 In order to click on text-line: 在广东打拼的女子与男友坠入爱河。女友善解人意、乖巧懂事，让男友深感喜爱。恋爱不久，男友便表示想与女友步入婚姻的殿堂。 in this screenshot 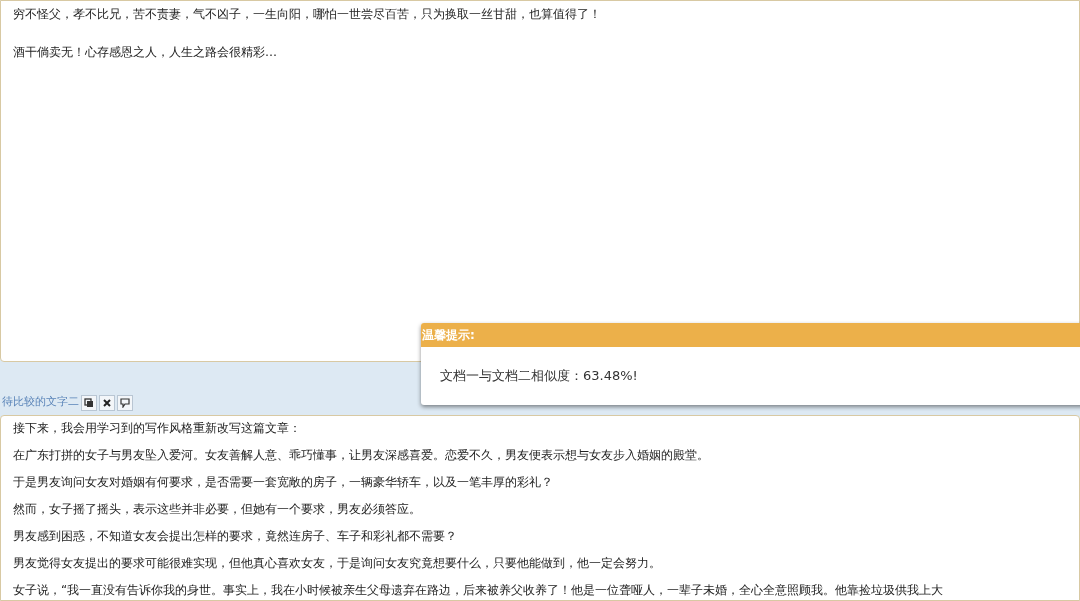, I will do `click(361, 455)`.